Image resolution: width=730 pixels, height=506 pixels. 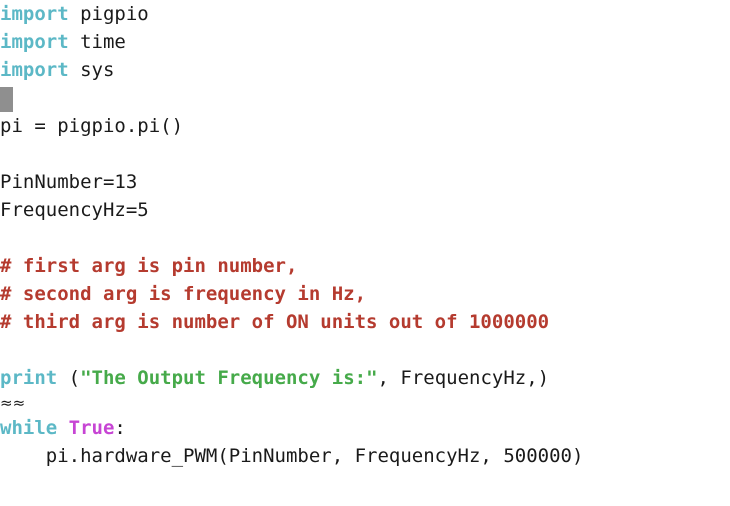 I want to click on code-token-builtin: print, so click(x=29, y=378).